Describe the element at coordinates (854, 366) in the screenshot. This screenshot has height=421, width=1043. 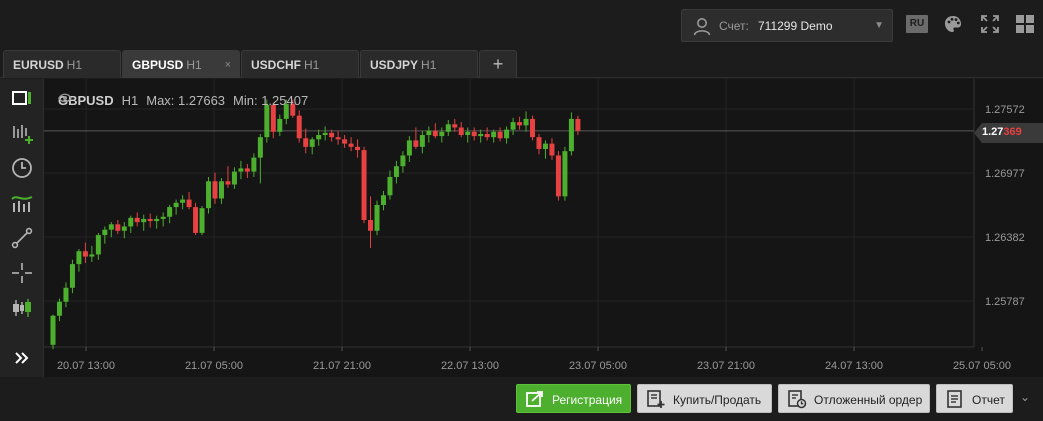
I see `x-tick-label: 24.07 13:00` at that location.